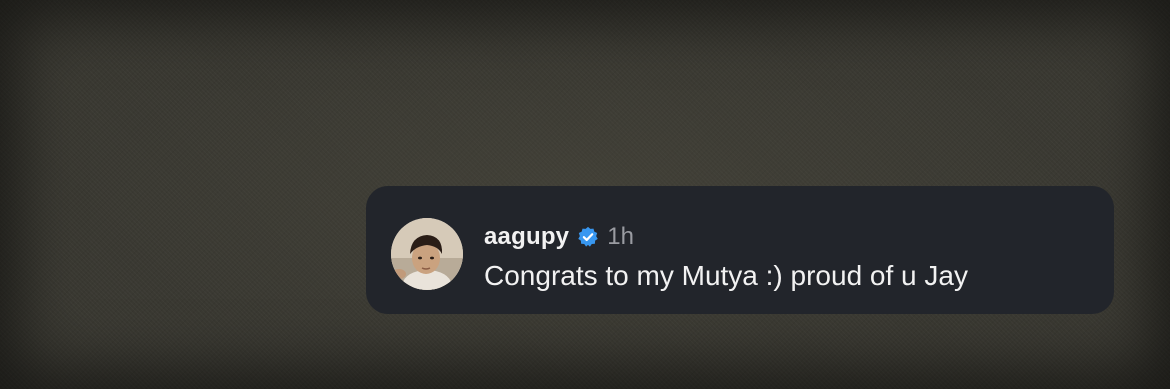 This screenshot has width=1170, height=389. I want to click on avatar, so click(427, 254).